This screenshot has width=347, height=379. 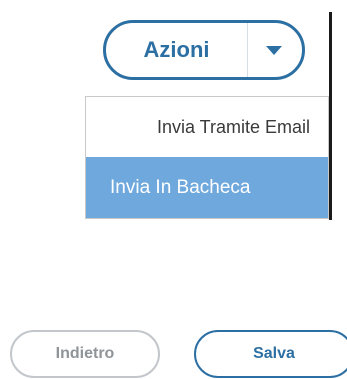 What do you see at coordinates (85, 354) in the screenshot?
I see `back-button: Indietro` at bounding box center [85, 354].